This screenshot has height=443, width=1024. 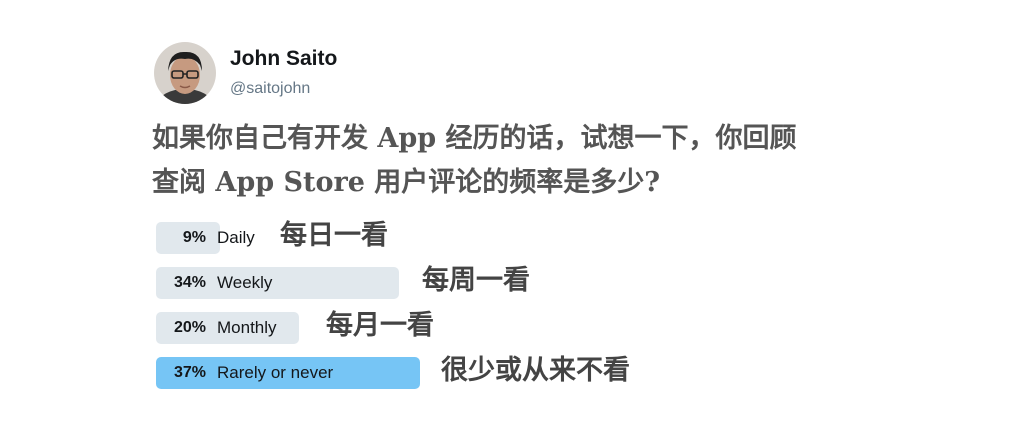 I want to click on author-handle: @saitojohn, so click(x=270, y=89).